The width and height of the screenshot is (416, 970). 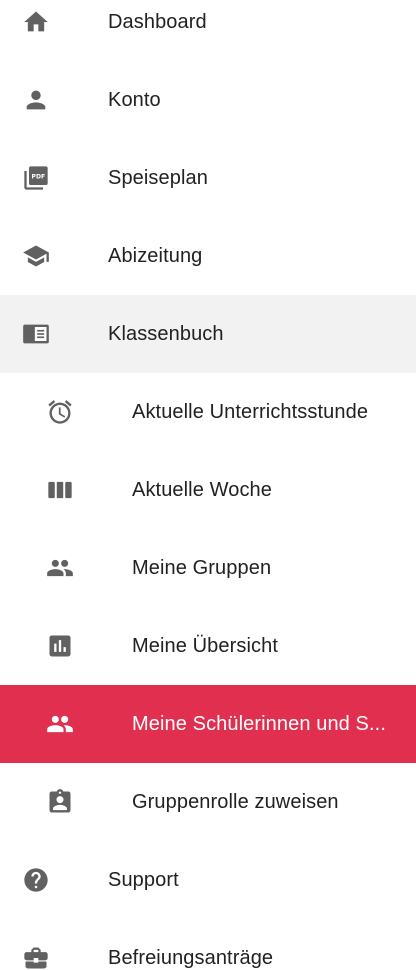 I want to click on person-icon, so click(x=36, y=100).